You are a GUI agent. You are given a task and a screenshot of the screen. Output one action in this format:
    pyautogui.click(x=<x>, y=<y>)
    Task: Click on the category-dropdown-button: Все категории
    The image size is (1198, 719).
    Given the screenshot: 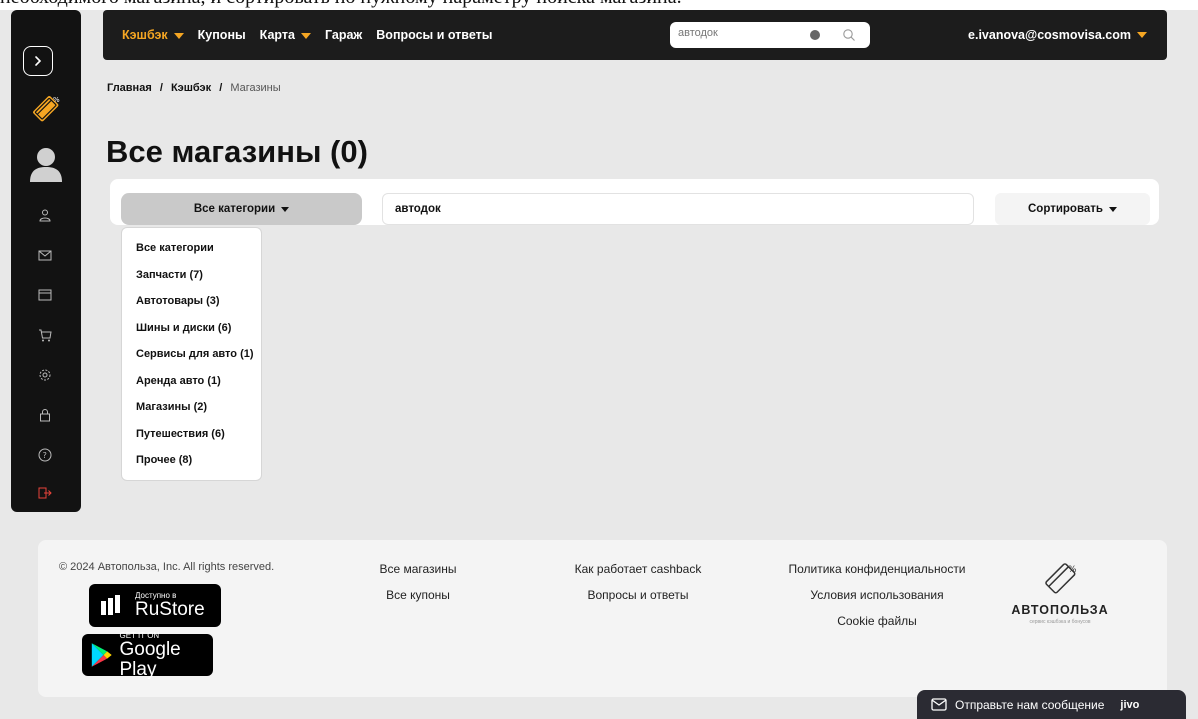 What is the action you would take?
    pyautogui.click(x=241, y=209)
    